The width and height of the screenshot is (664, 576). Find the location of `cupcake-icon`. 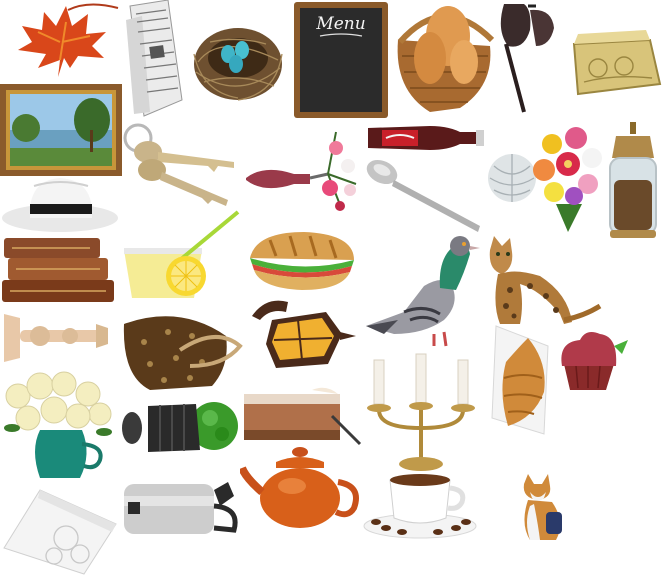

cupcake-icon is located at coordinates (594, 359).